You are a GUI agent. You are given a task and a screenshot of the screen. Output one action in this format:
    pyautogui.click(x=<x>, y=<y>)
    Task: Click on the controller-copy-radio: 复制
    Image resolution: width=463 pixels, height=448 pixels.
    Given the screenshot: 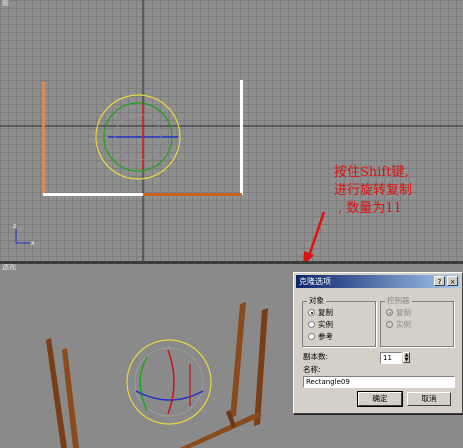 What is the action you would take?
    pyautogui.click(x=398, y=313)
    